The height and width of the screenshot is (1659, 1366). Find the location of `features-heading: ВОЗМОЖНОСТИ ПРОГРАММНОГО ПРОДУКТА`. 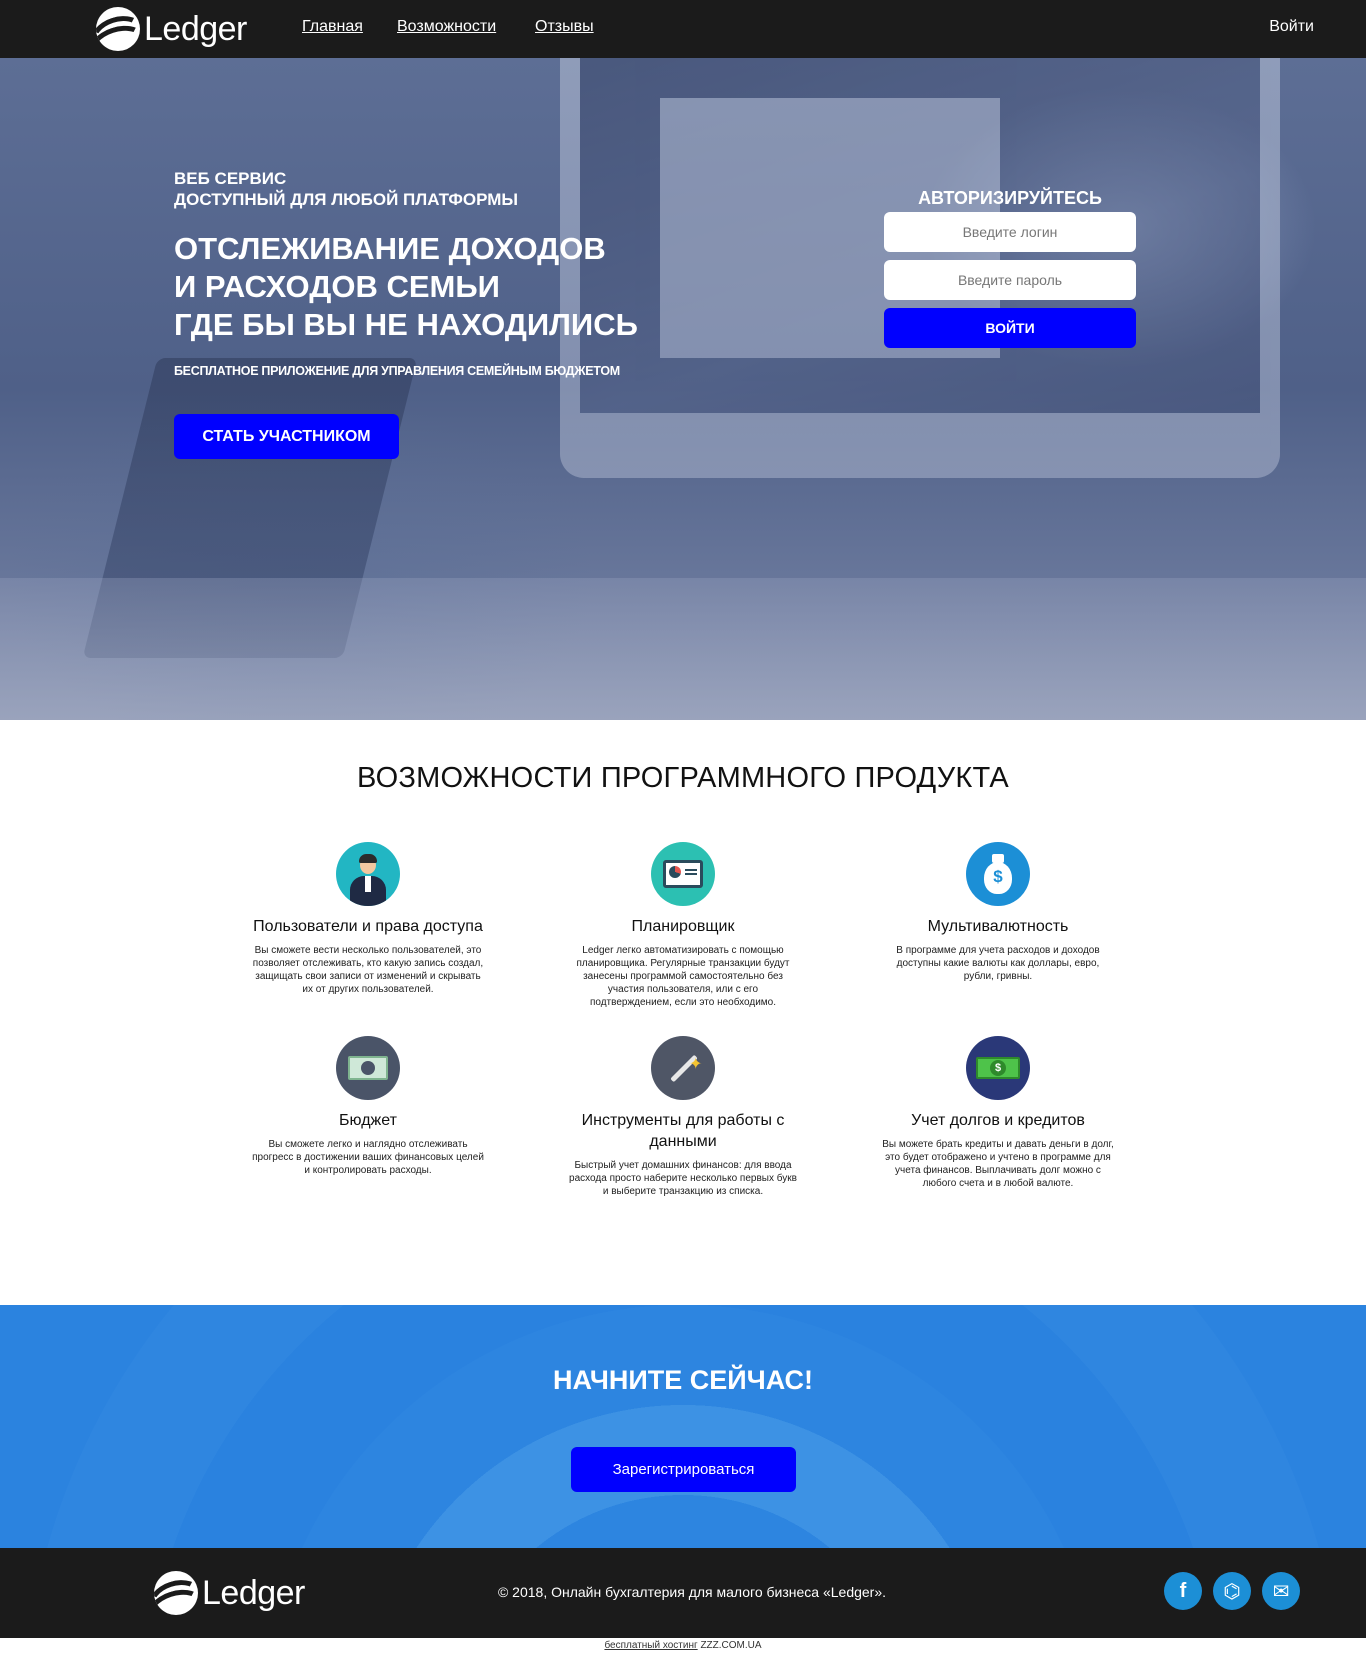

features-heading: ВОЗМОЖНОСТИ ПРОГРАММНОГО ПРОДУКТА is located at coordinates (683, 778).